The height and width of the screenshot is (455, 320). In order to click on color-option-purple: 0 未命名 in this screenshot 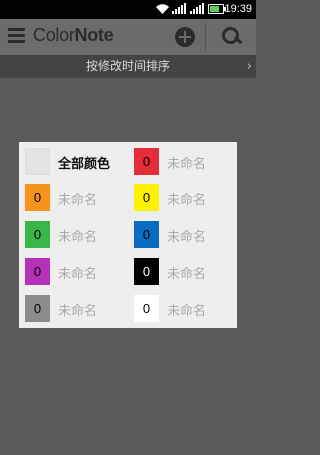, I will do `click(75, 272)`.